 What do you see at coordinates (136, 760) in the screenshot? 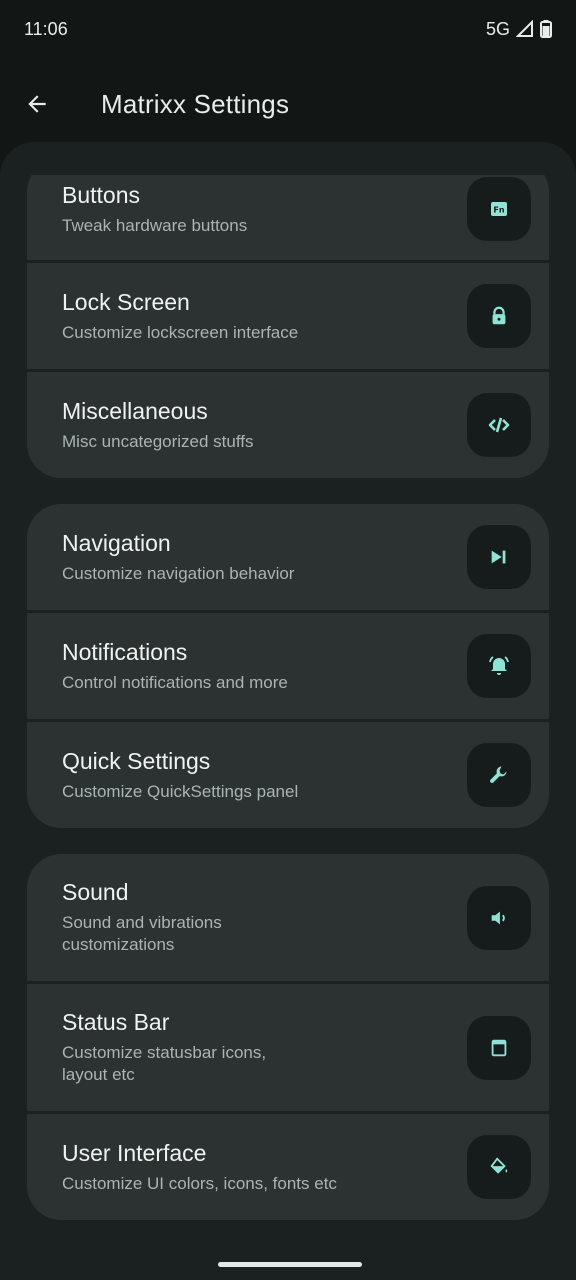
I see `setting-title: Quick Settings` at bounding box center [136, 760].